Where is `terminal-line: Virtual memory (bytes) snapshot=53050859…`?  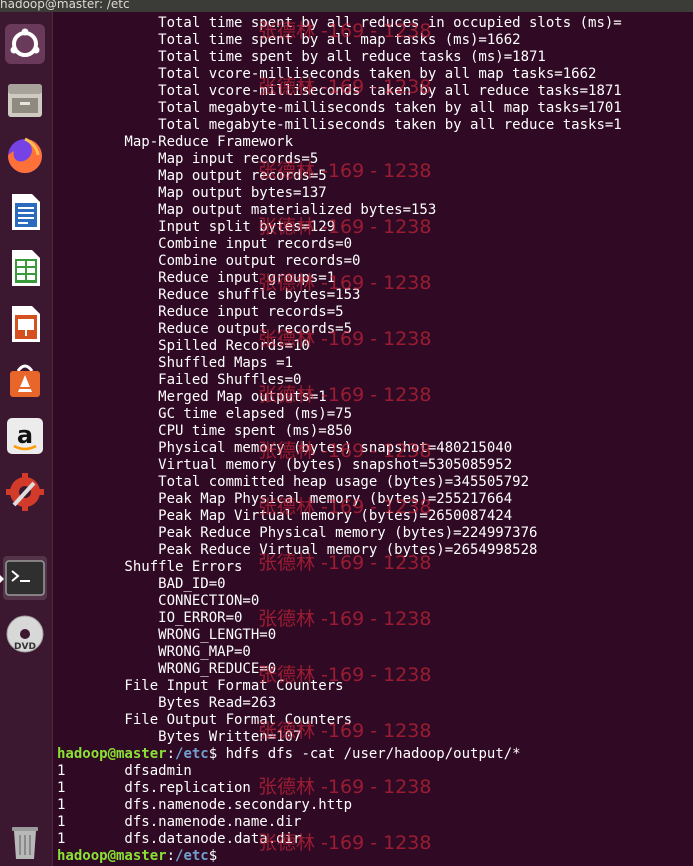 terminal-line: Virtual memory (bytes) snapshot=53050859… is located at coordinates (285, 465).